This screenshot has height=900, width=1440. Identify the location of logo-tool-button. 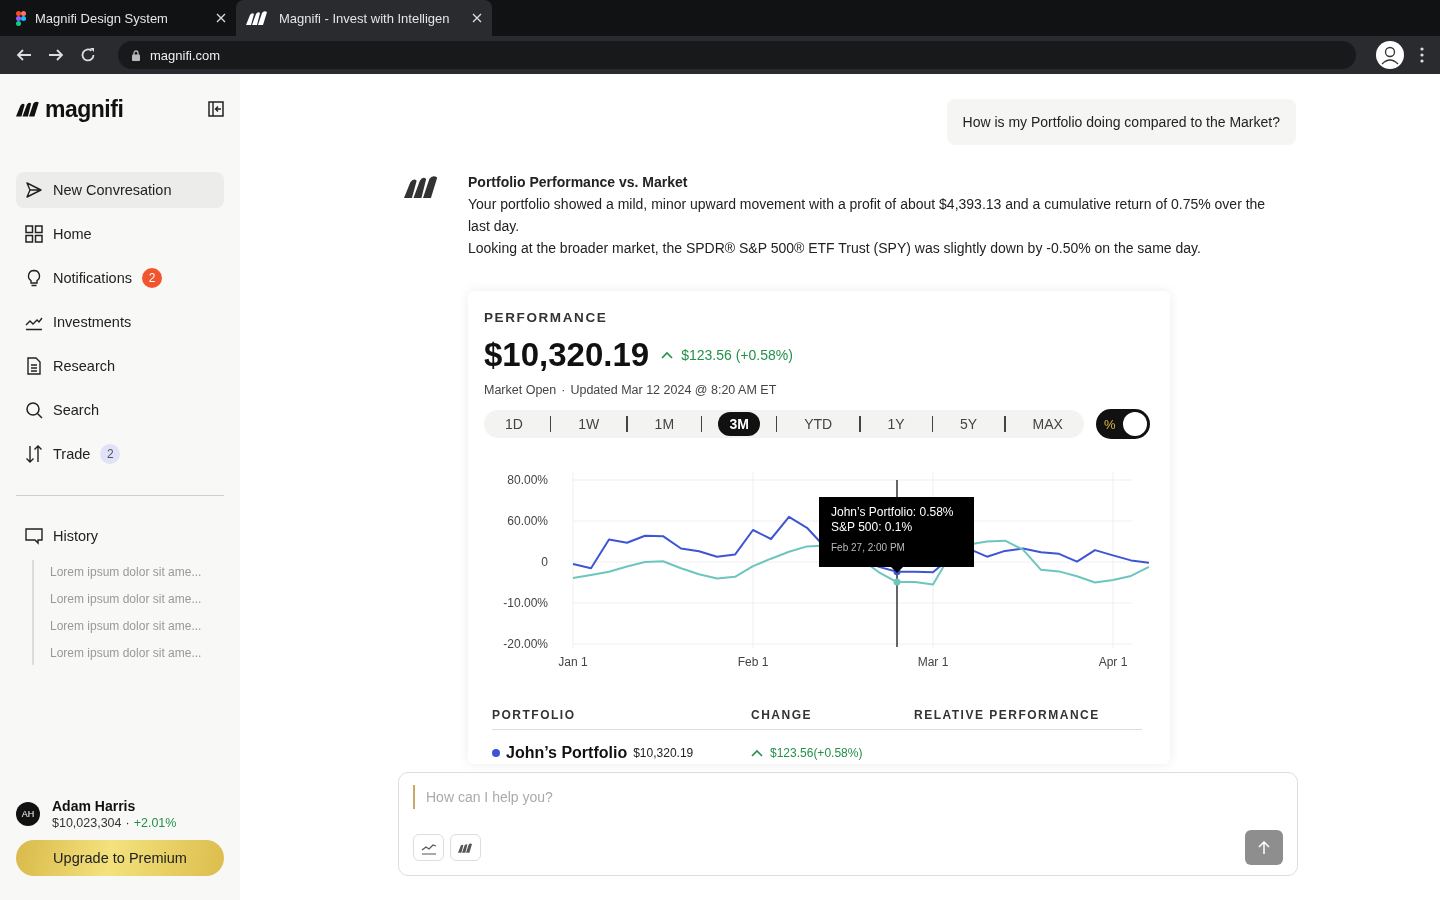
(465, 847).